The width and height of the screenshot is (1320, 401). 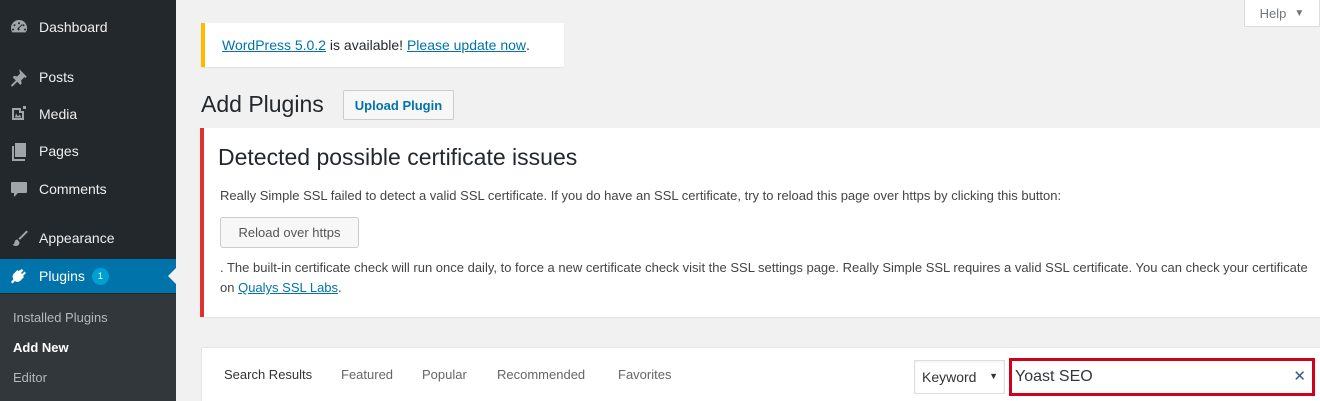 I want to click on tab-featured: Featured, so click(x=367, y=374).